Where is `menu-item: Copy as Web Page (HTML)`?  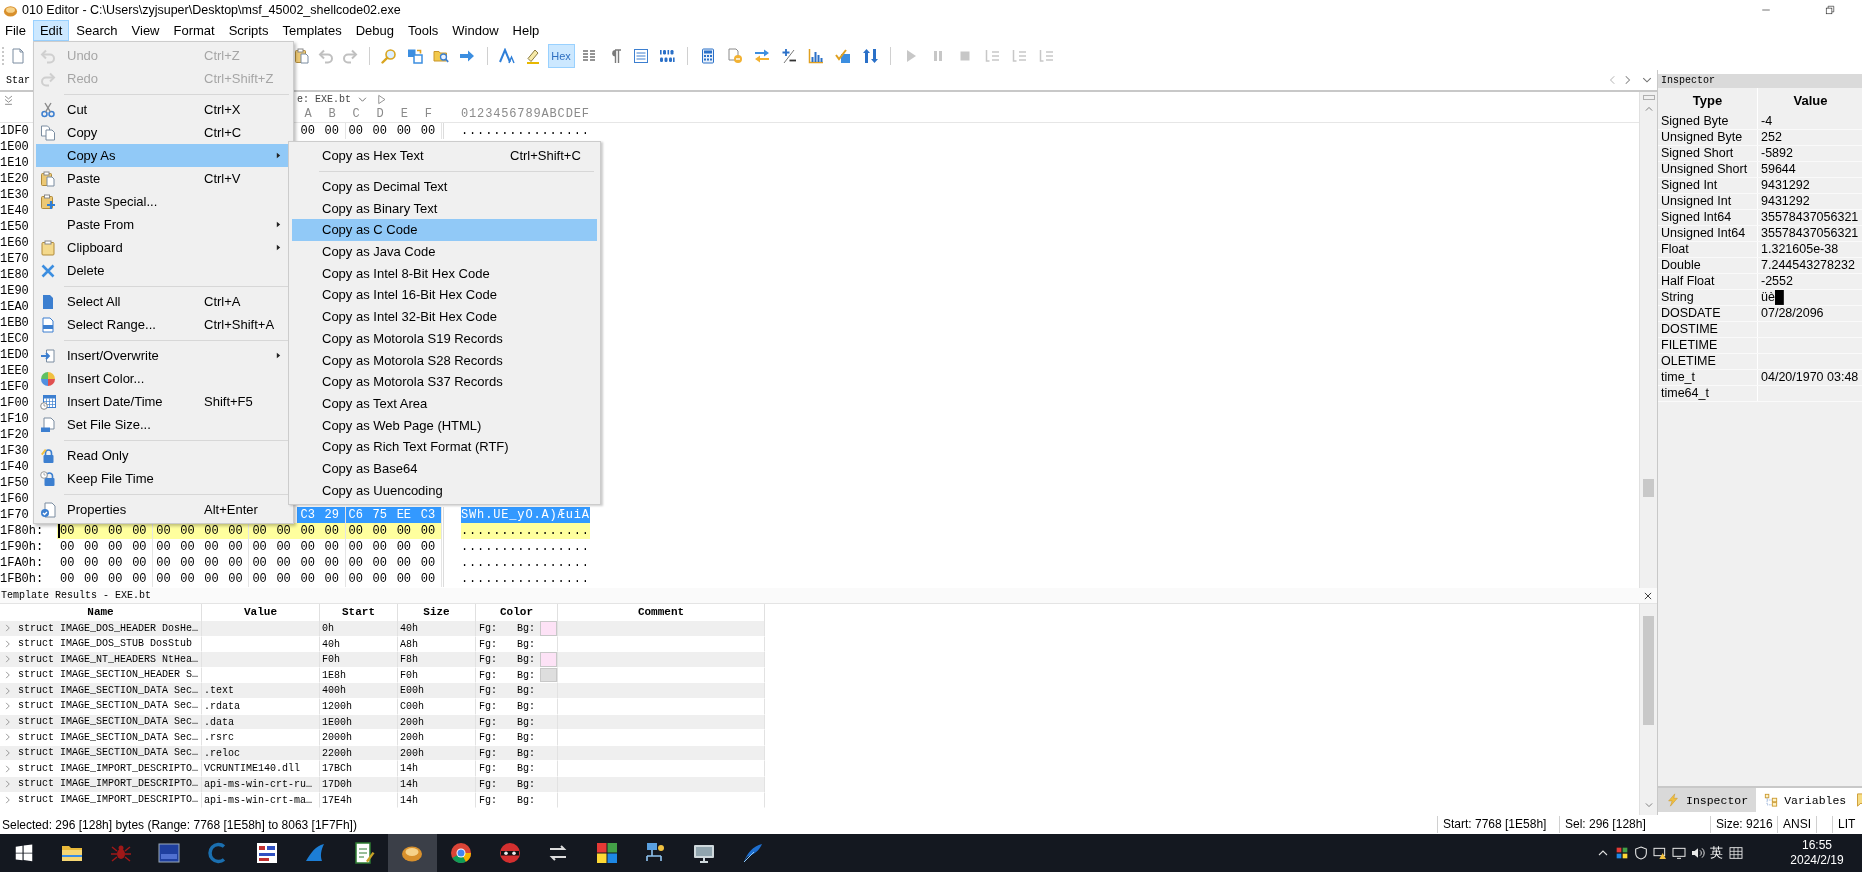 menu-item: Copy as Web Page (HTML) is located at coordinates (444, 425).